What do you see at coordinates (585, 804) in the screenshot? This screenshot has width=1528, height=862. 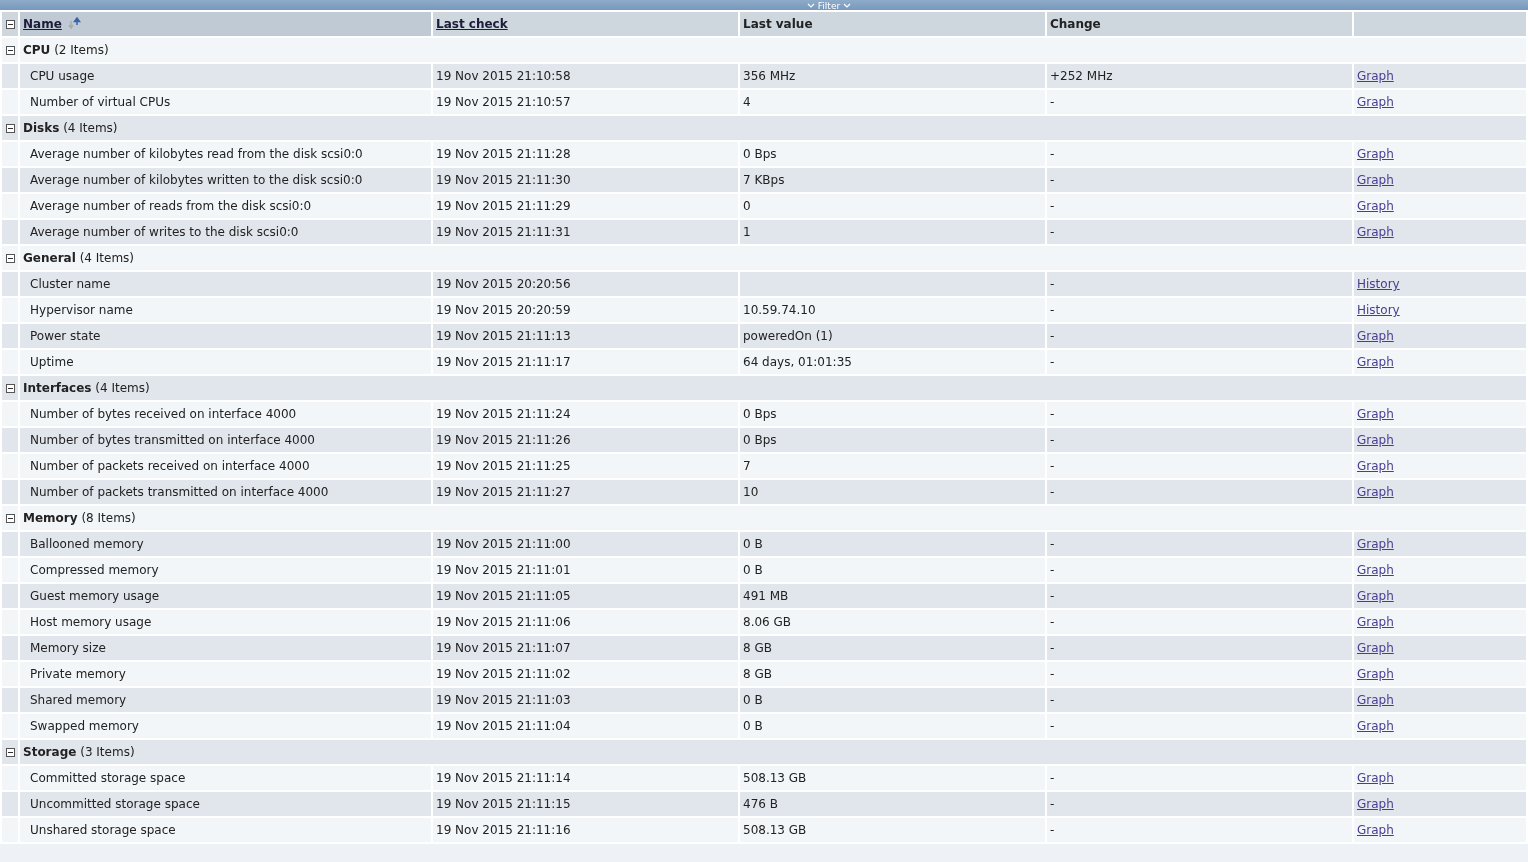 I see `last-check-cell: 19 Nov 2015 21:11:15` at bounding box center [585, 804].